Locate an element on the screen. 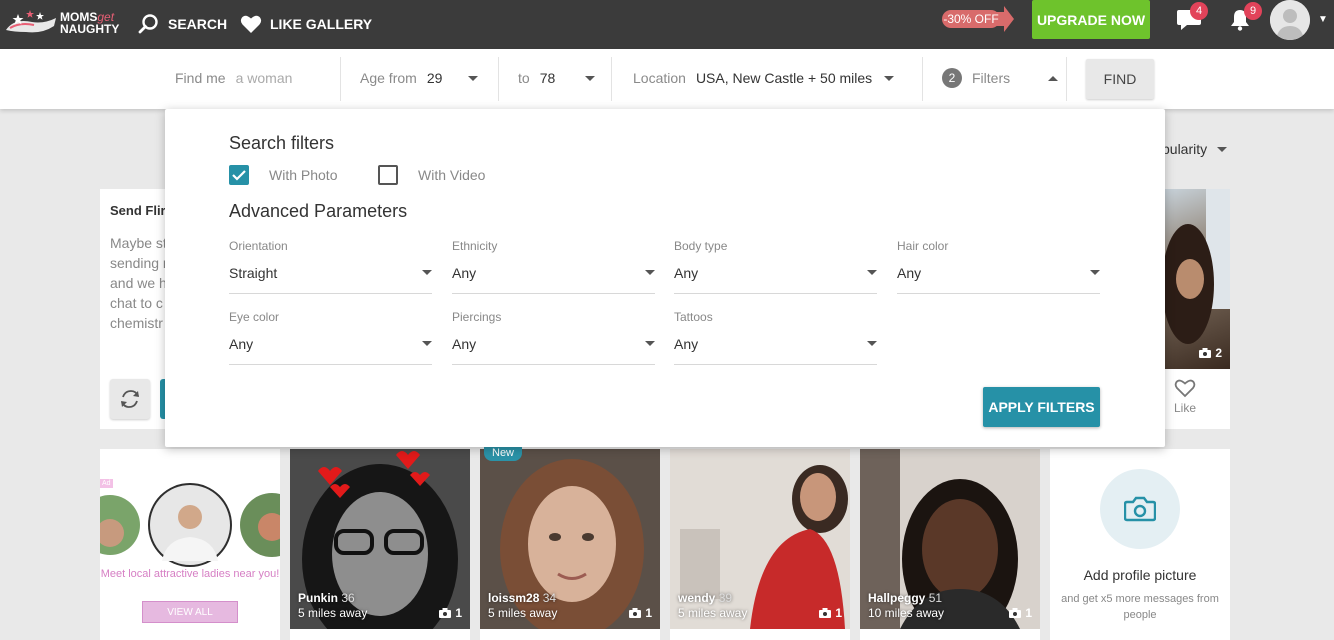  user-avatar is located at coordinates (1290, 20).